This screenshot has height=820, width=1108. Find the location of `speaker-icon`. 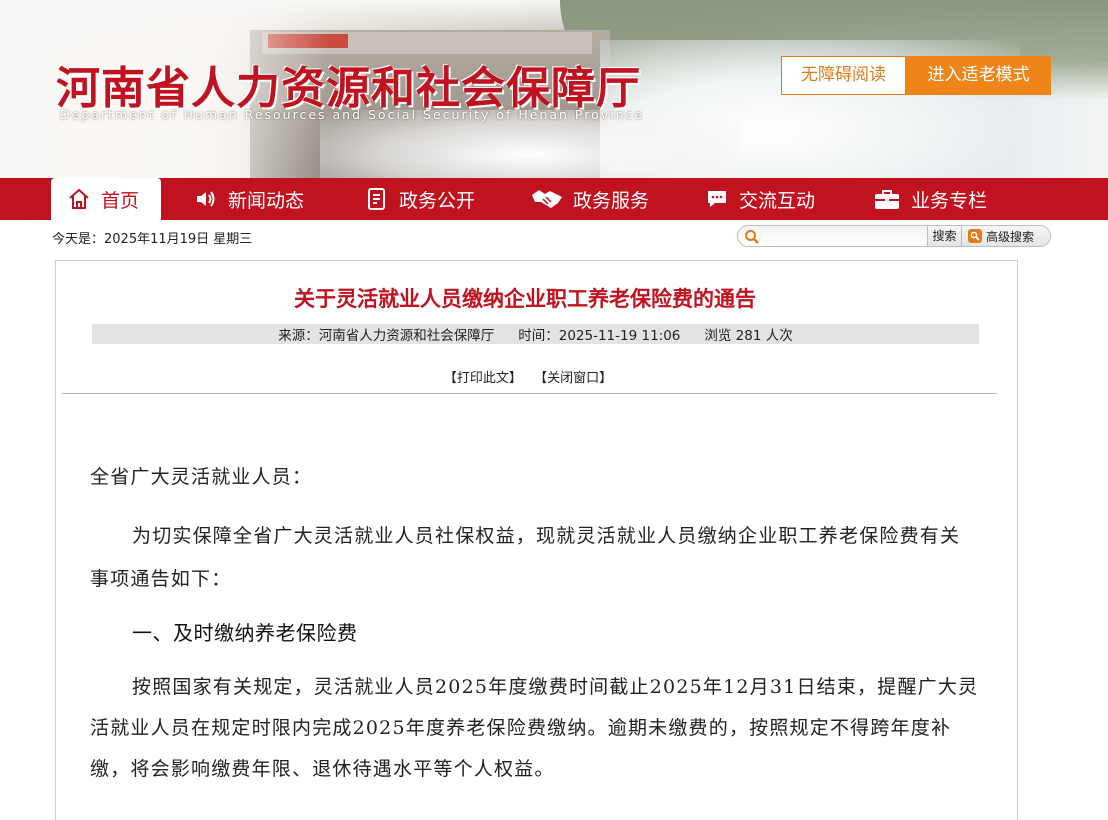

speaker-icon is located at coordinates (206, 199).